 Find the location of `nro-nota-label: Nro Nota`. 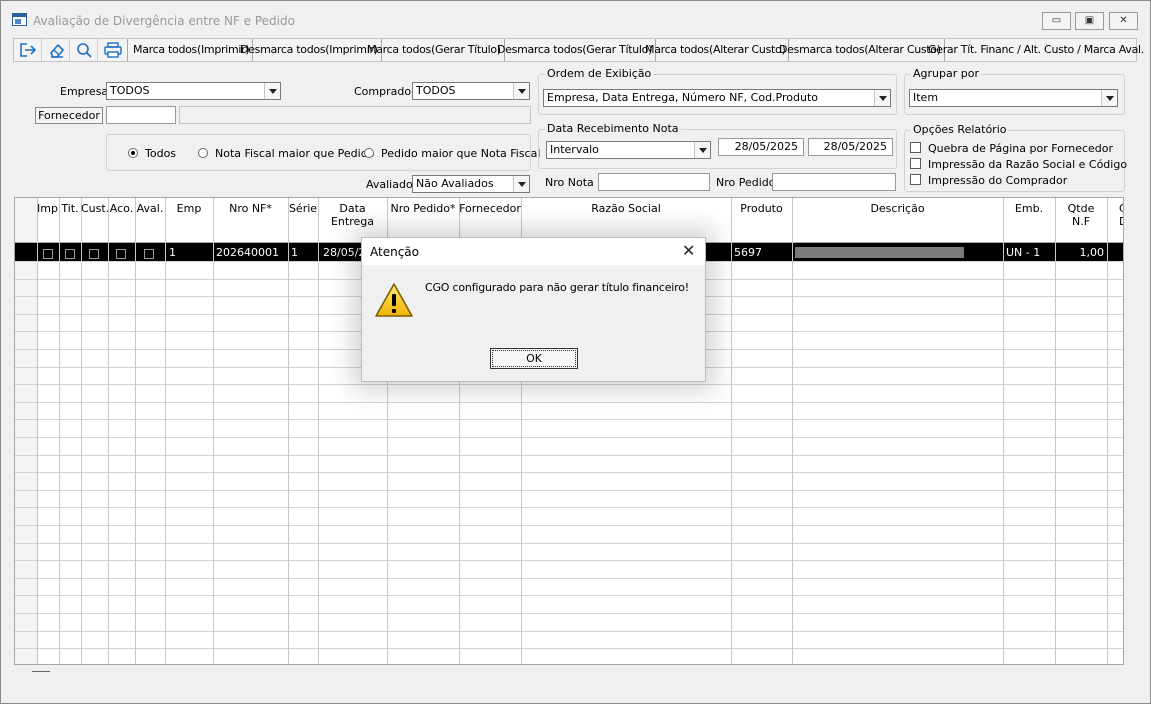

nro-nota-label: Nro Nota is located at coordinates (569, 182).